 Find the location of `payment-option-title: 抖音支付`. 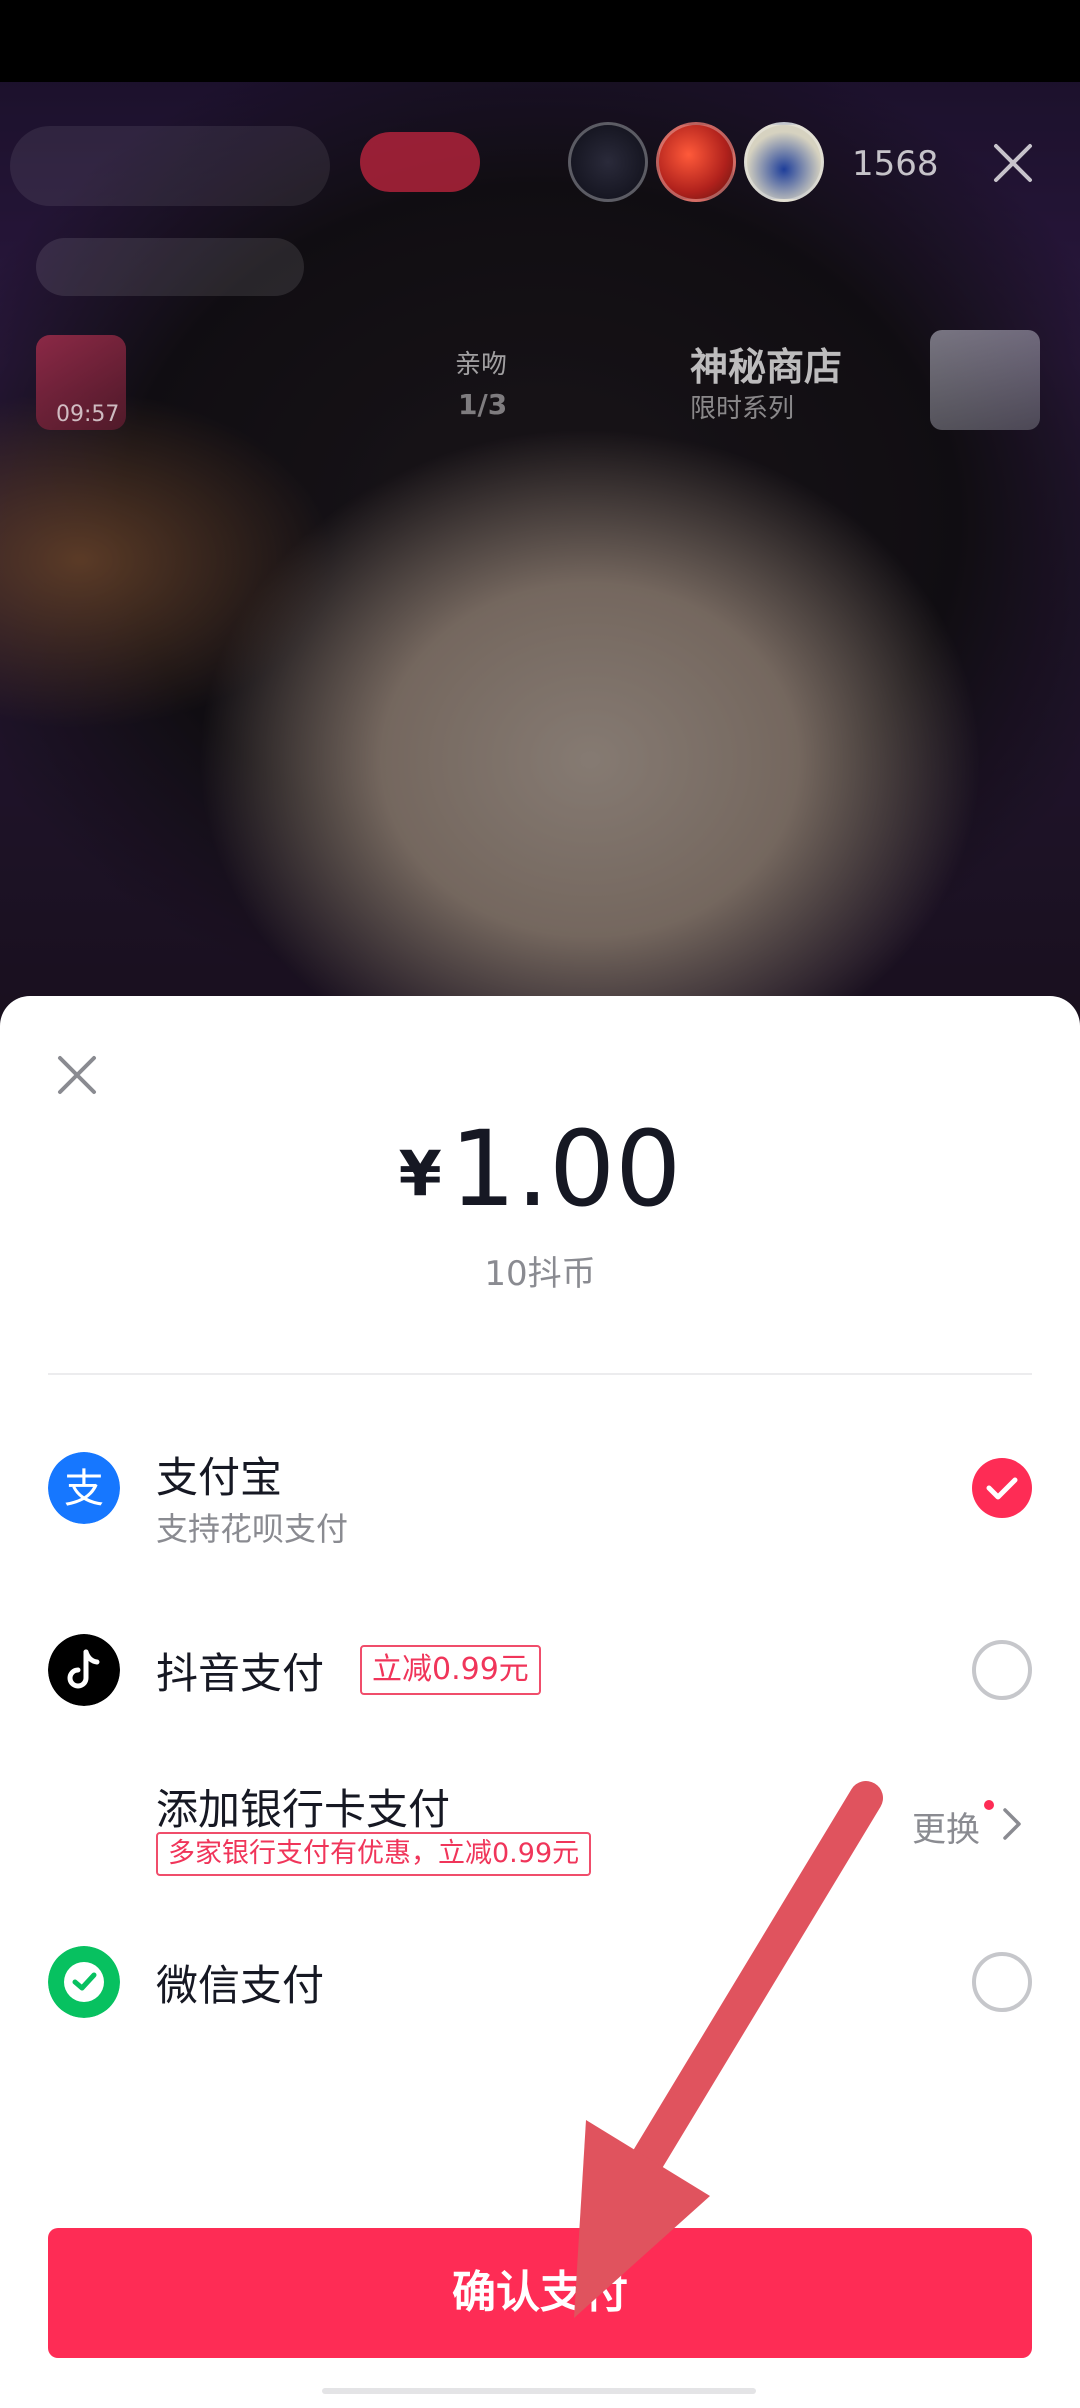

payment-option-title: 抖音支付 is located at coordinates (240, 1673).